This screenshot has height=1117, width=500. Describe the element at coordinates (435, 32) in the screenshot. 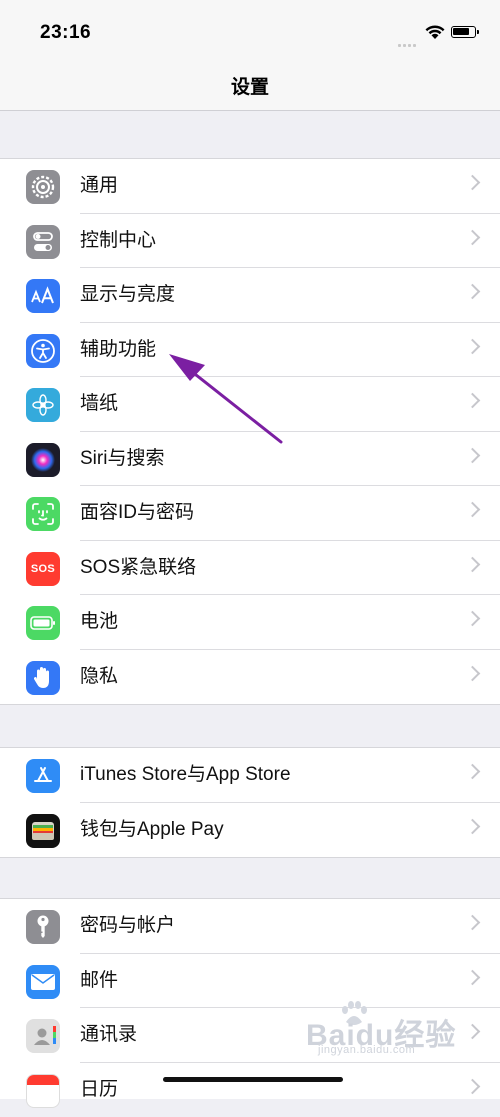

I see `wifi-icon` at that location.